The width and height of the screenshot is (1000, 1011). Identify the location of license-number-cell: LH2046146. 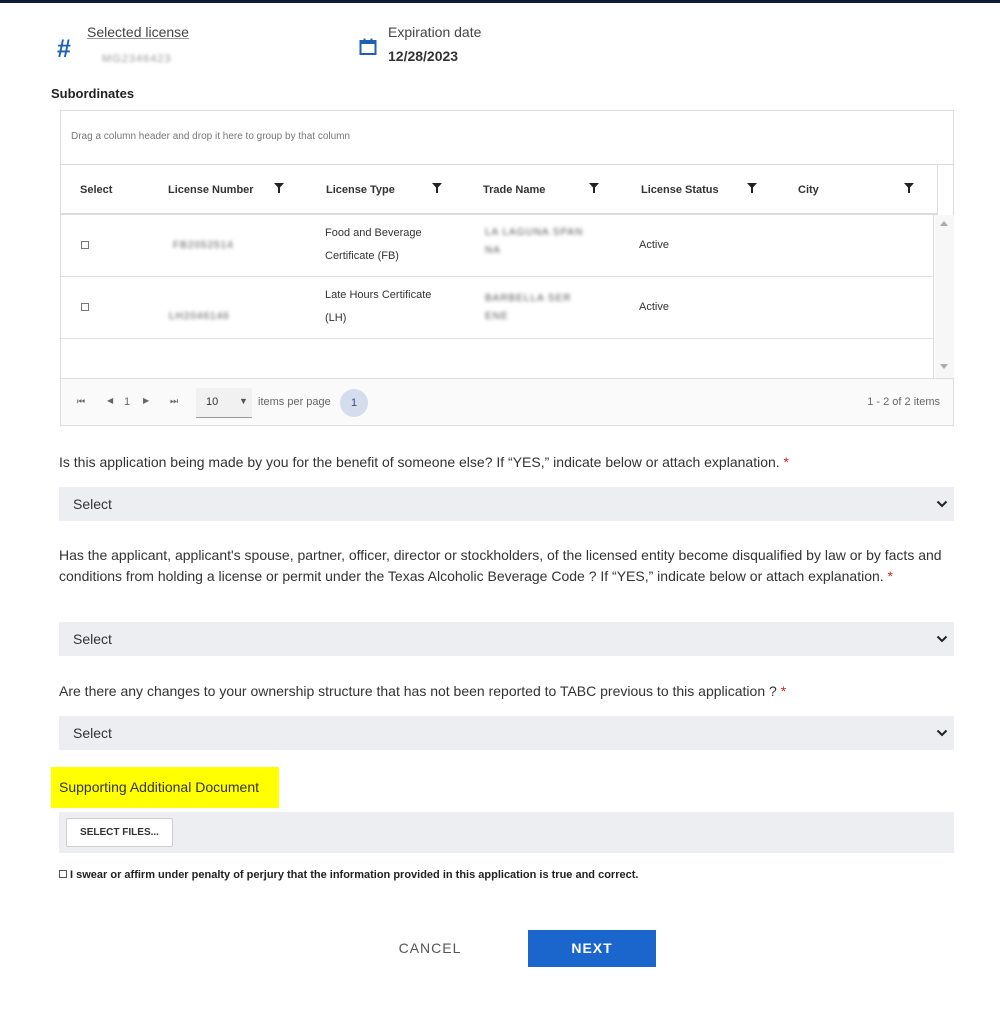
(199, 316).